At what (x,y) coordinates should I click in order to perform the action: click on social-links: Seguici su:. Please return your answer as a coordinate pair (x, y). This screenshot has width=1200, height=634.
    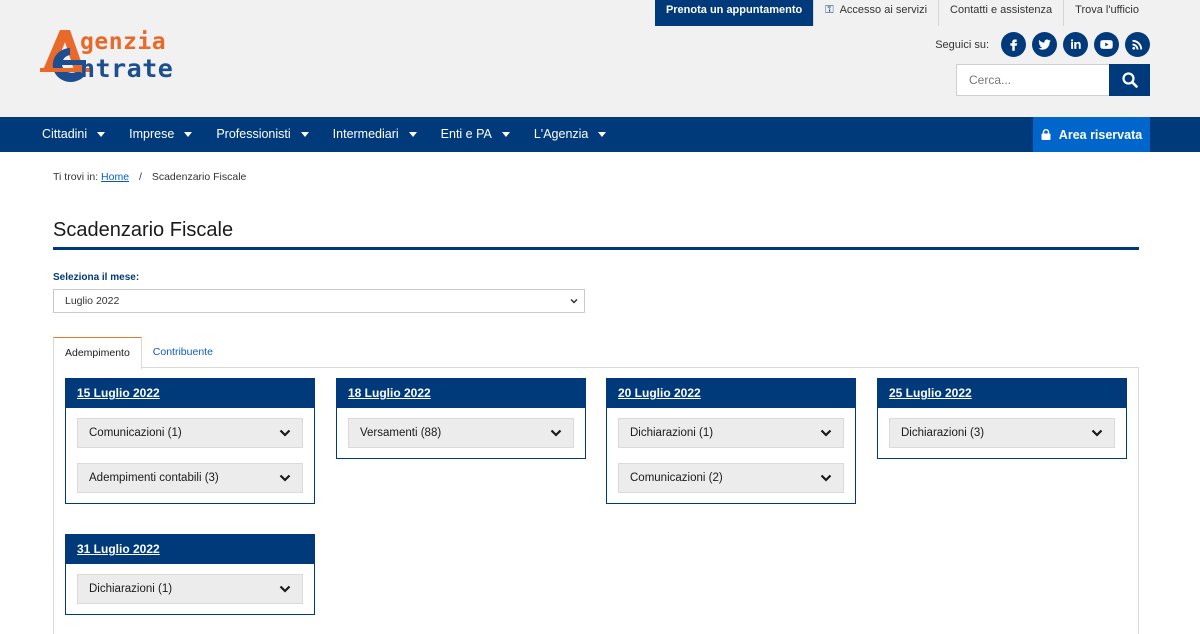
    Looking at the image, I should click on (1042, 44).